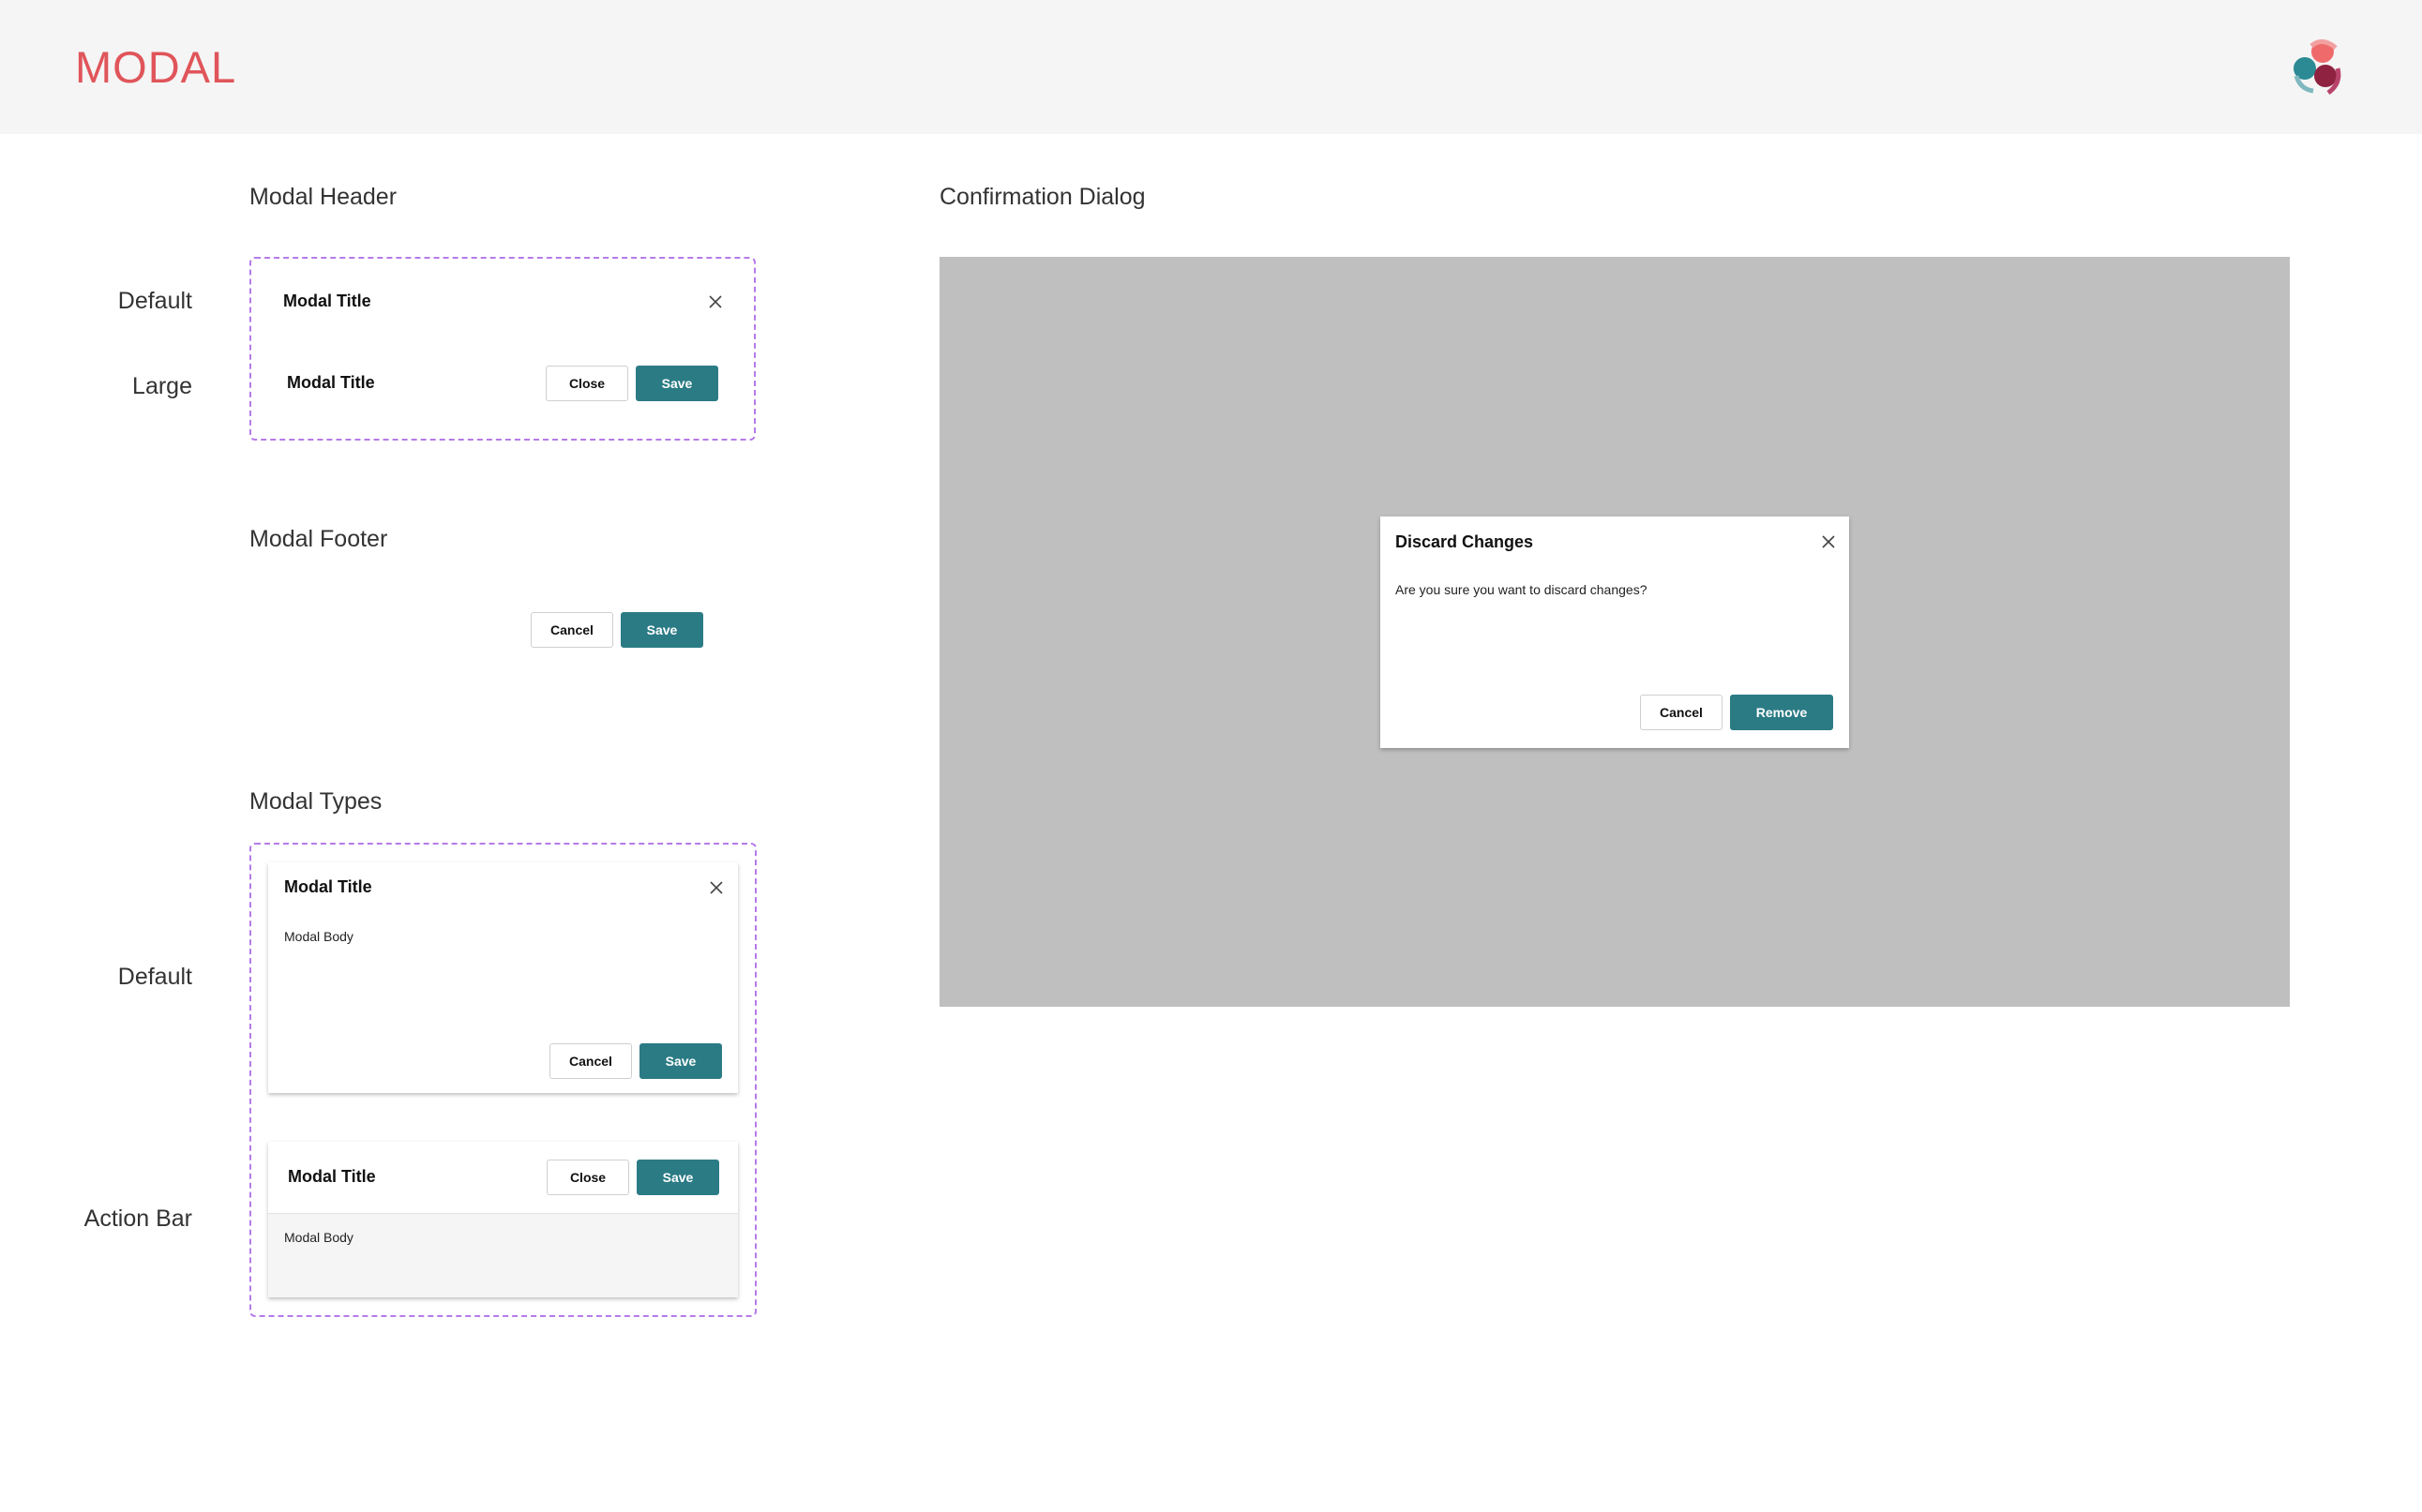 The width and height of the screenshot is (2422, 1512). What do you see at coordinates (1781, 712) in the screenshot?
I see `remove-button: Remove` at bounding box center [1781, 712].